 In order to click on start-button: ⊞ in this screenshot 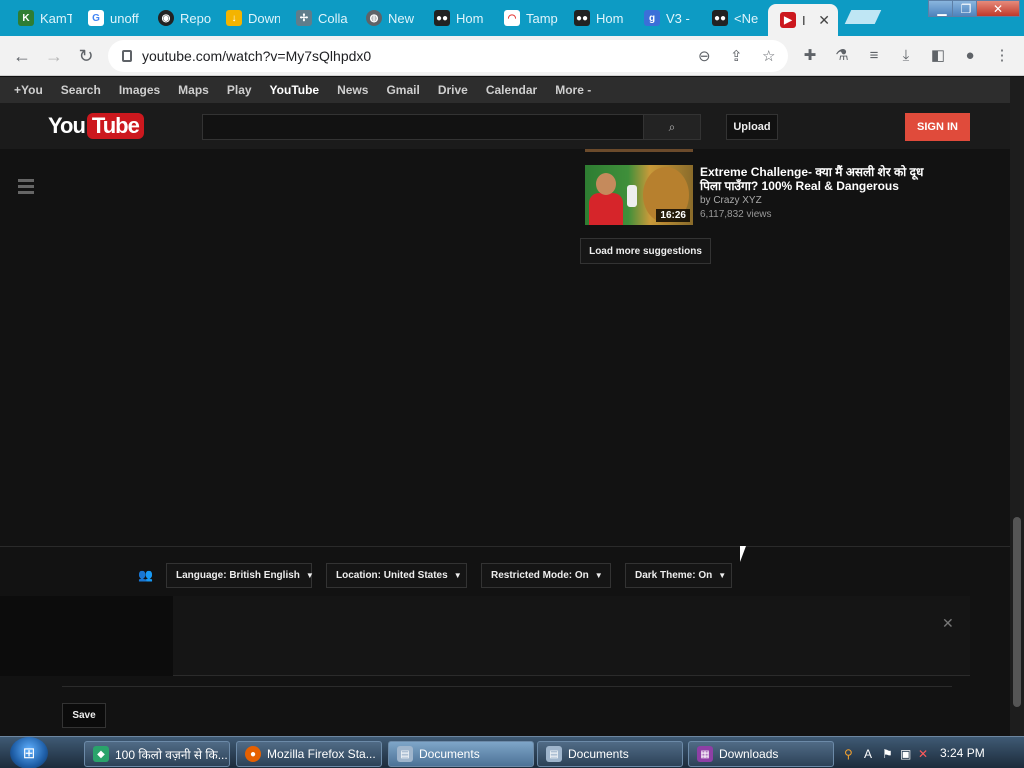, I will do `click(29, 752)`.